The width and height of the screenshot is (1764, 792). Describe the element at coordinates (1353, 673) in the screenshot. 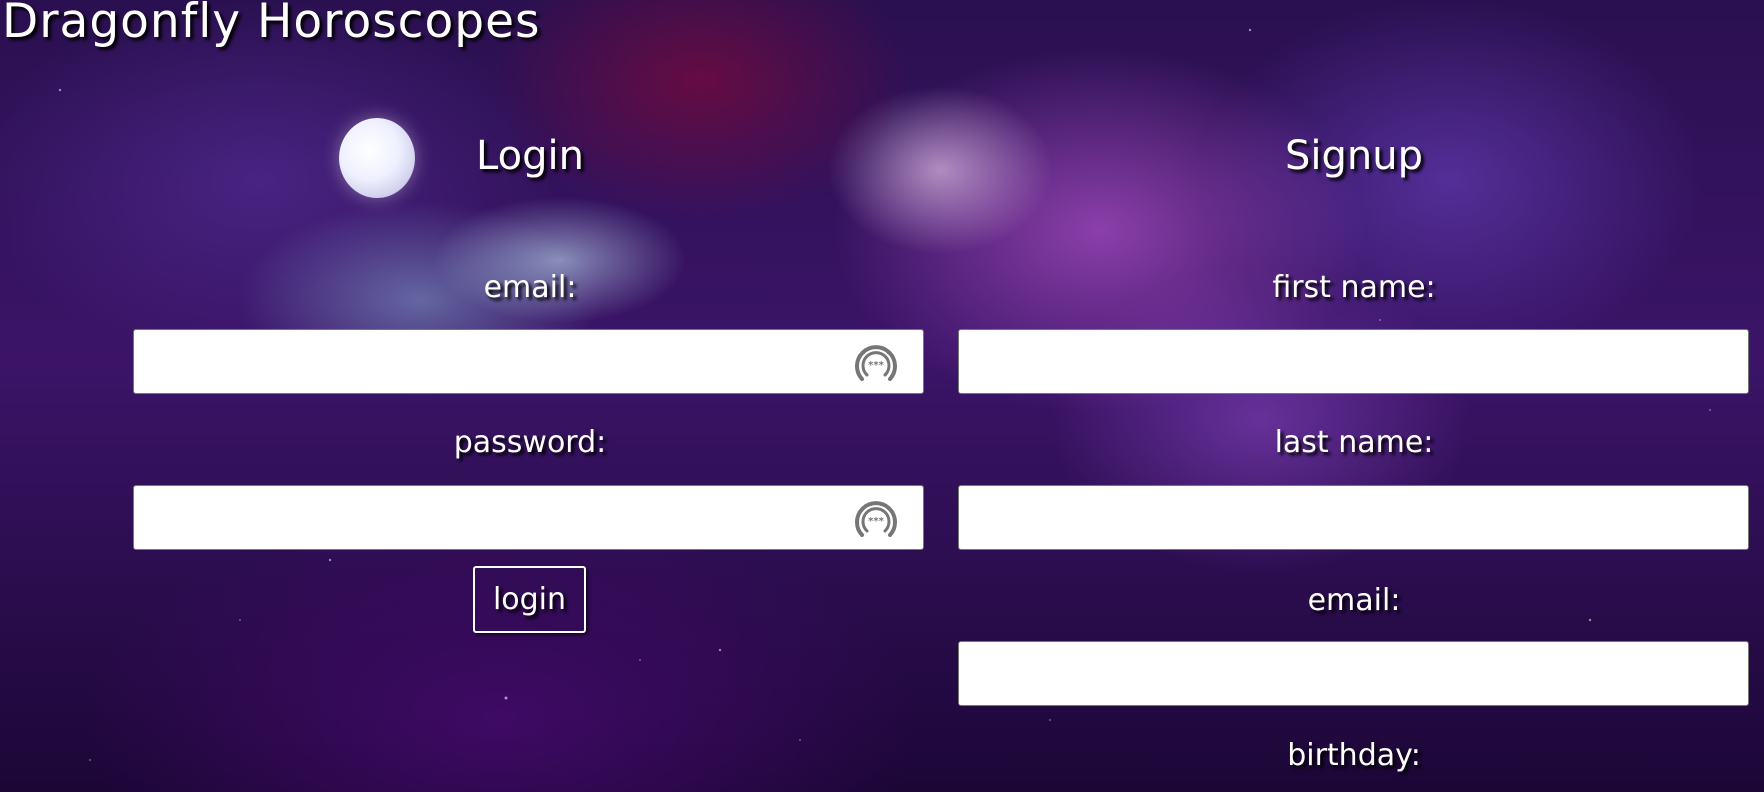

I see `signup-email-input` at that location.